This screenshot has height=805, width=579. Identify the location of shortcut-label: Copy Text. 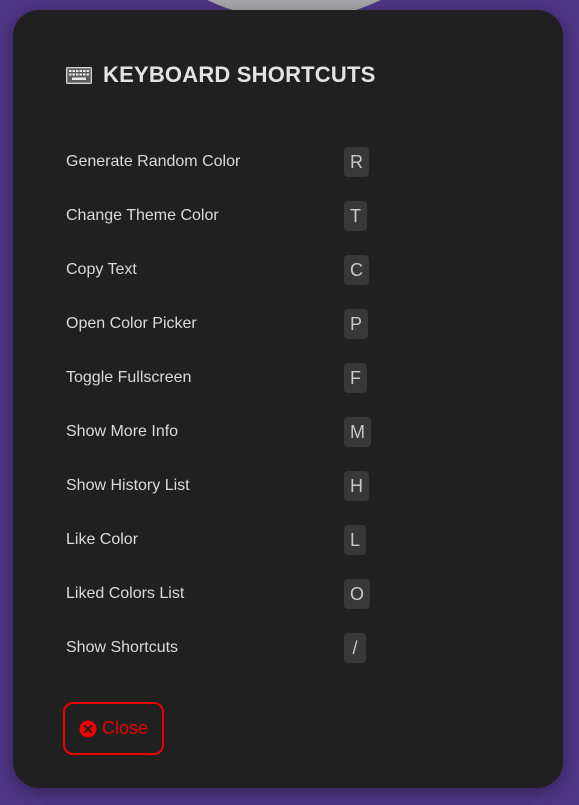
(101, 269).